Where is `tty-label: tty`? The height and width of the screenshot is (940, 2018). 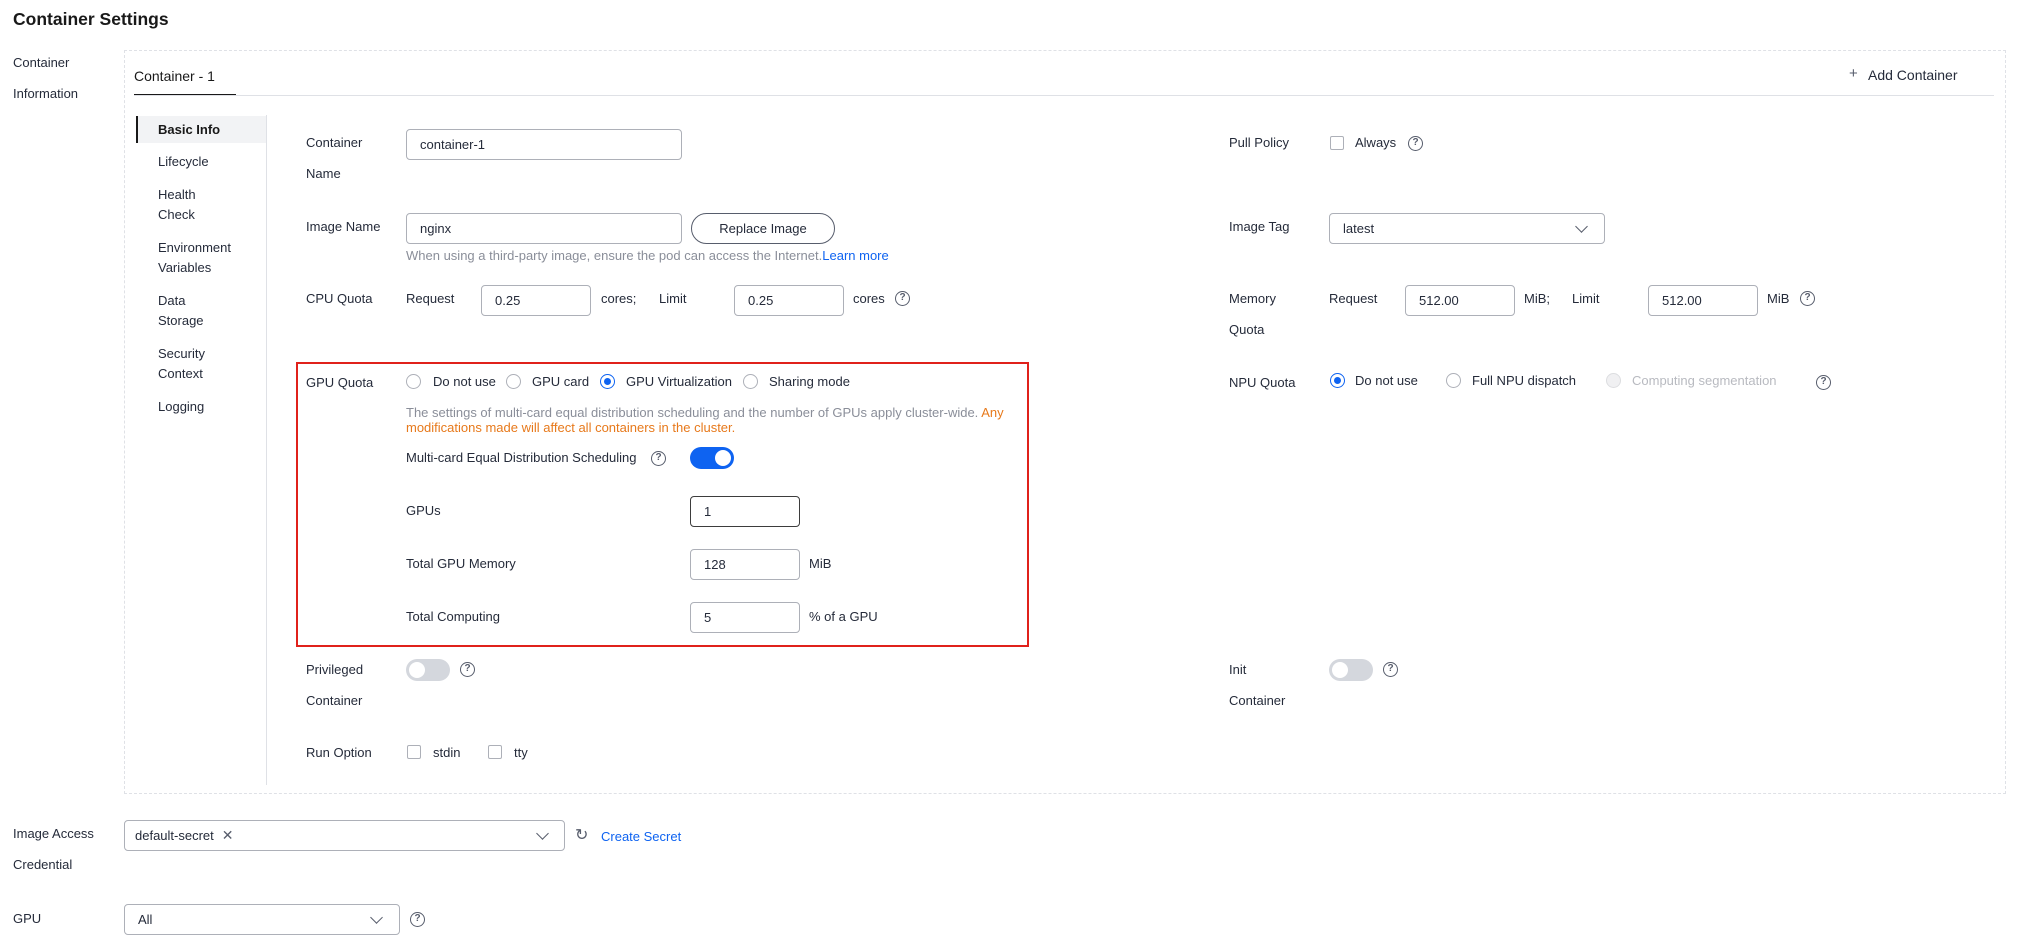 tty-label: tty is located at coordinates (521, 752).